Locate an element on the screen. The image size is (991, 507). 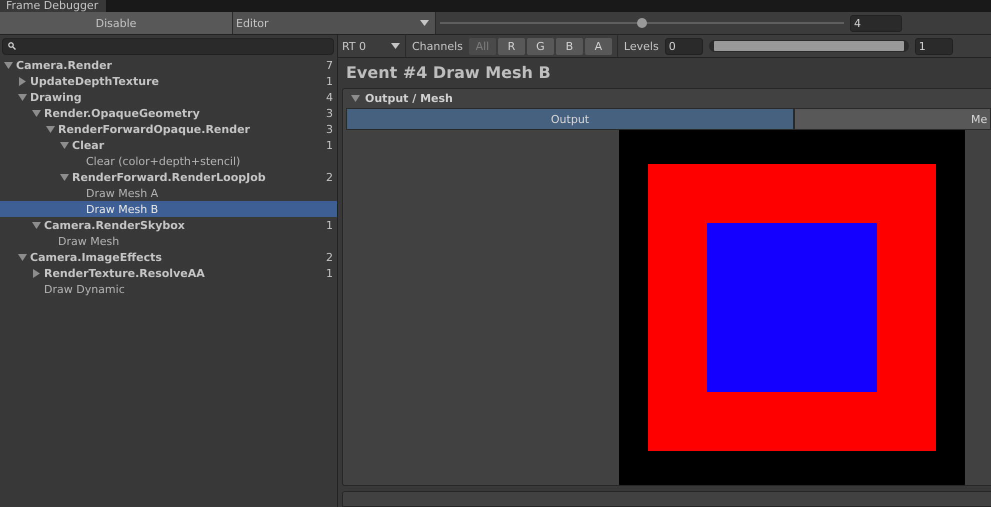
tree-item: Clear (color+depth+stencil) is located at coordinates (168, 161).